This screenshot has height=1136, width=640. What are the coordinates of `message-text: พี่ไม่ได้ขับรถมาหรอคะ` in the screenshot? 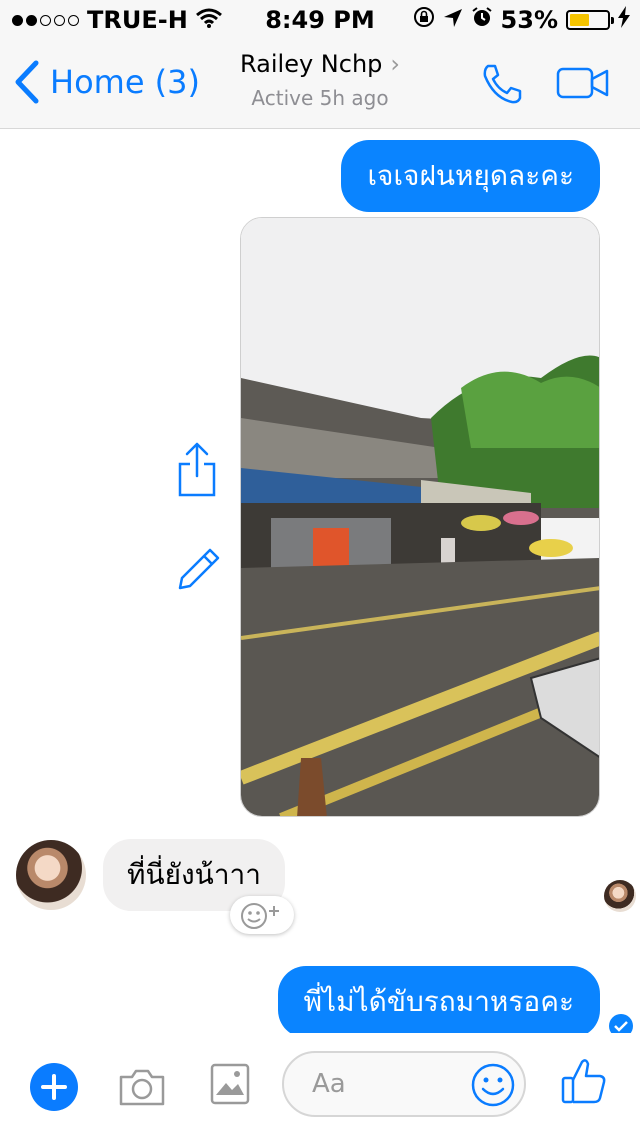 It's located at (438, 1001).